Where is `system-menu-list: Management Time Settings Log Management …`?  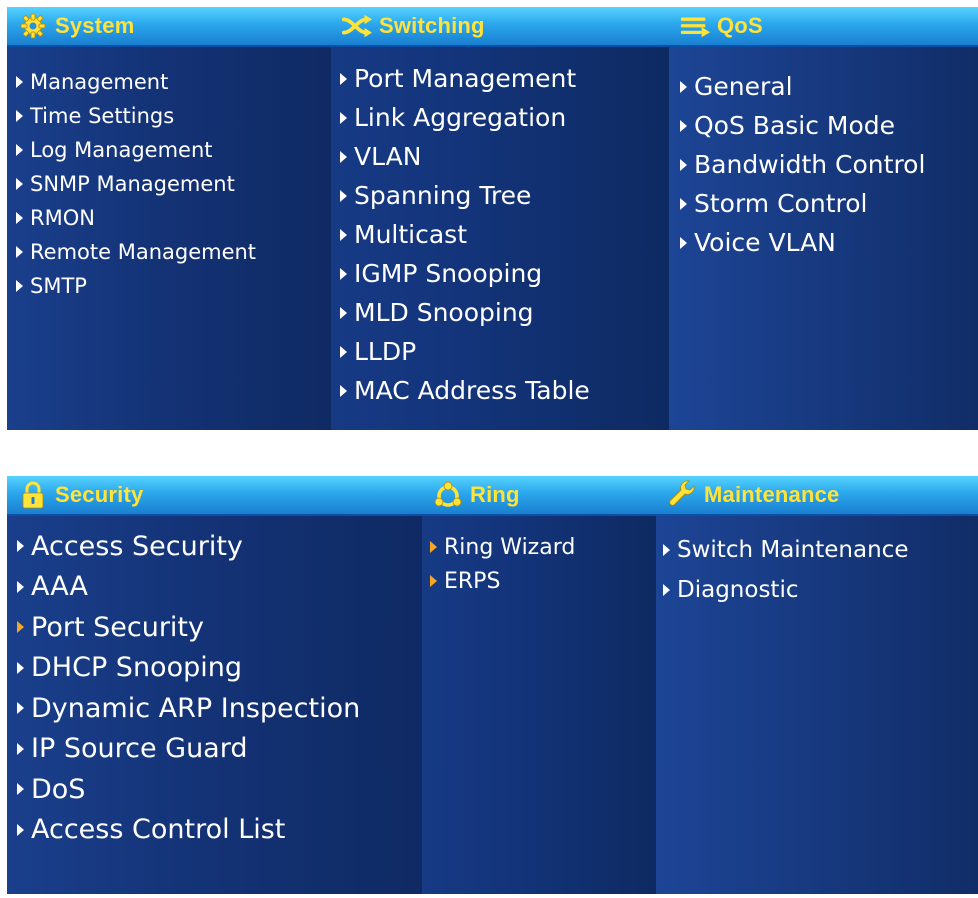 system-menu-list: Management Time Settings Log Management … is located at coordinates (169, 175).